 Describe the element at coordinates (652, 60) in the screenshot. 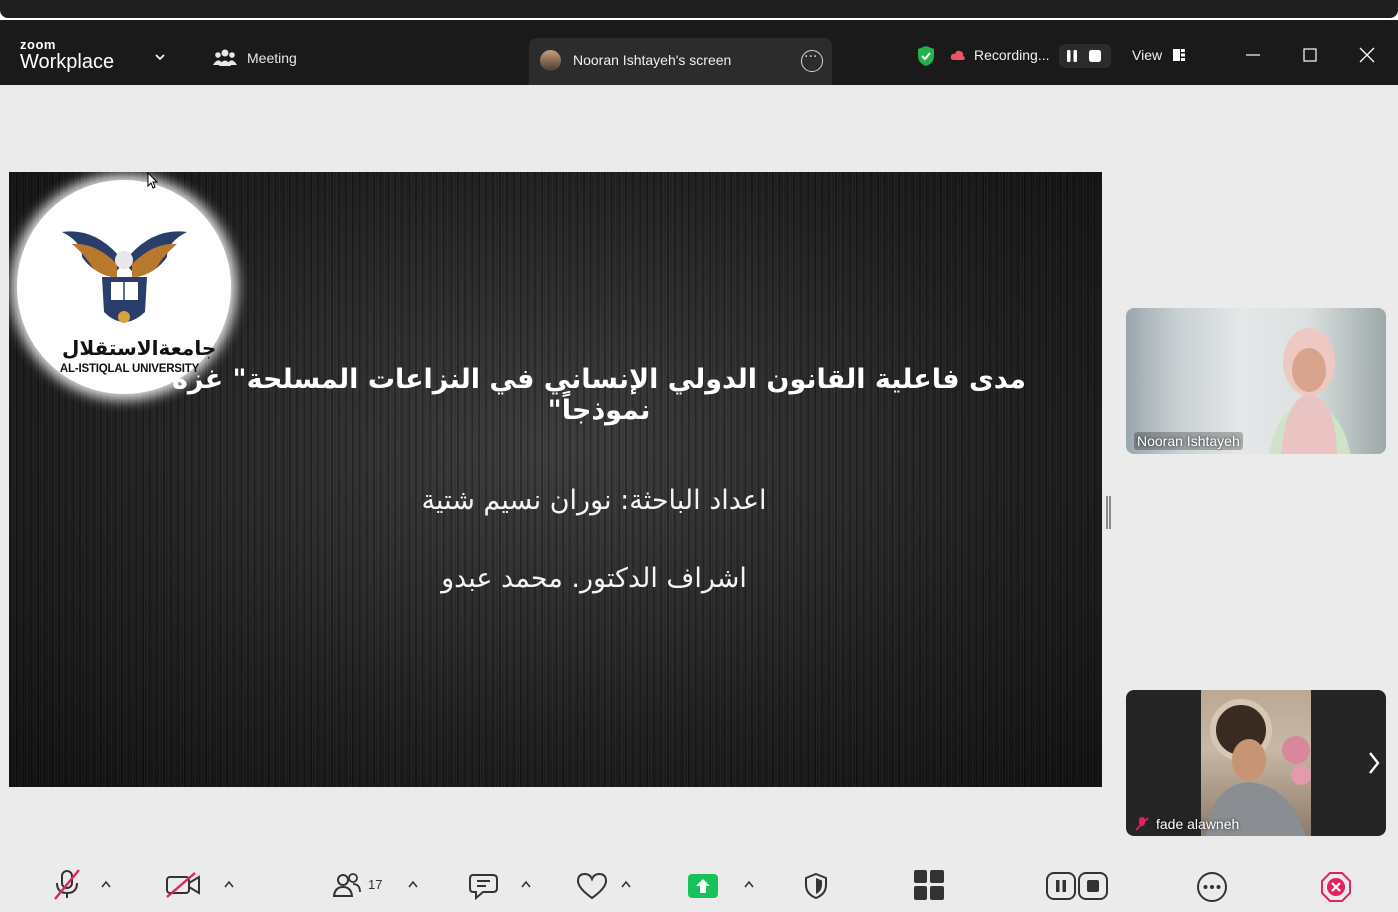

I see `tab-title: Nooran Ishtayeh's screen` at that location.